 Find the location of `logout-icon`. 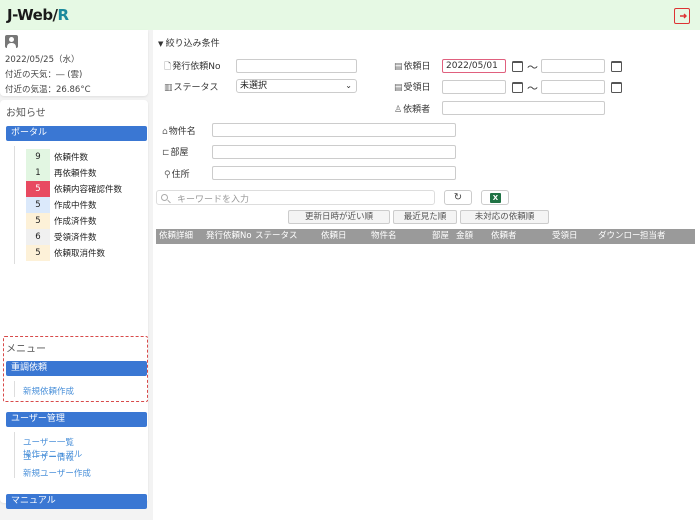

logout-icon is located at coordinates (682, 16).